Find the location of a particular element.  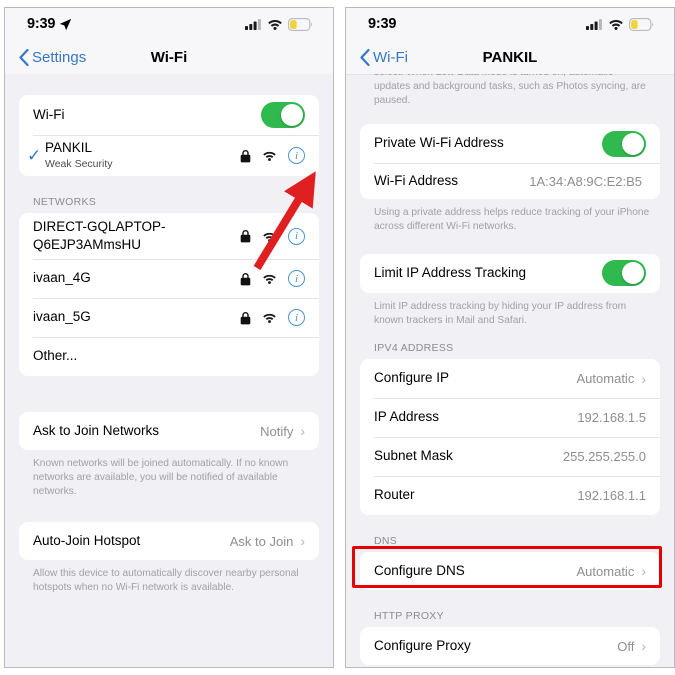

info-circle-icon-ivaan4g: i is located at coordinates (296, 278).